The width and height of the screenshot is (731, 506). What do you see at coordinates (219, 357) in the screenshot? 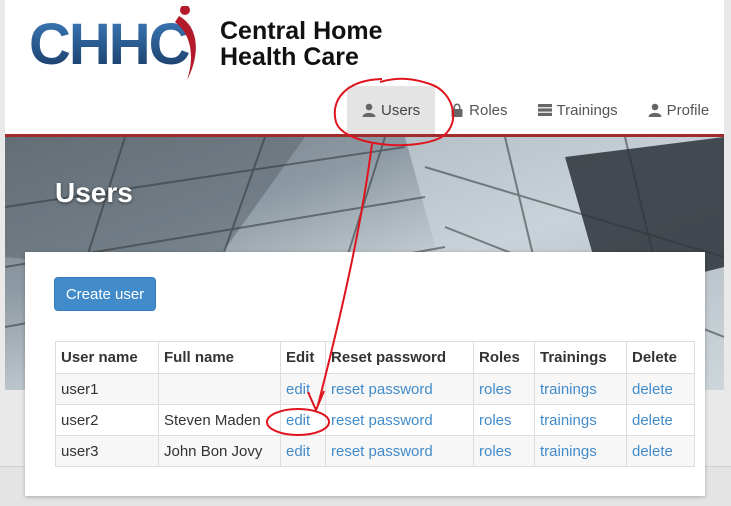
I see `col-header-fullname: Full name` at bounding box center [219, 357].